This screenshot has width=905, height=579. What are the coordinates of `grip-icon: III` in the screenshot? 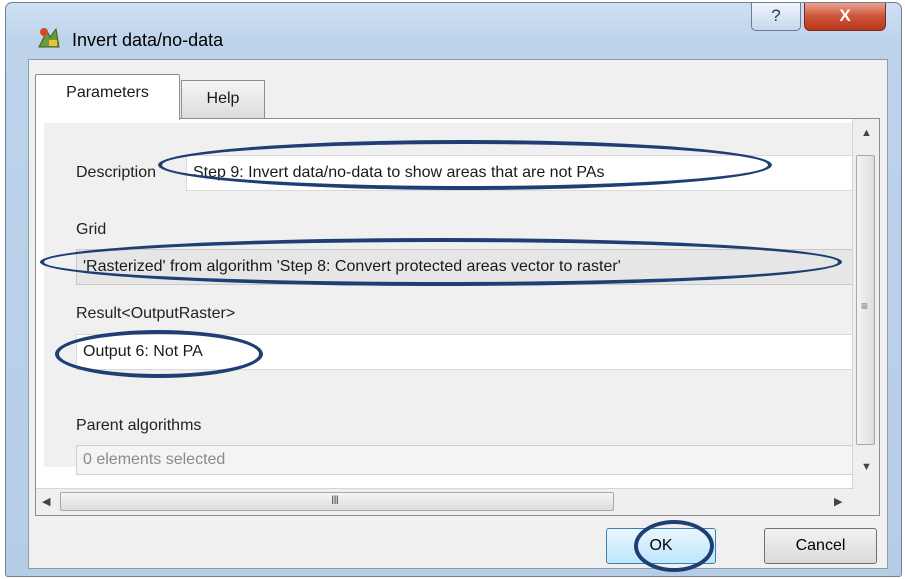 It's located at (335, 500).